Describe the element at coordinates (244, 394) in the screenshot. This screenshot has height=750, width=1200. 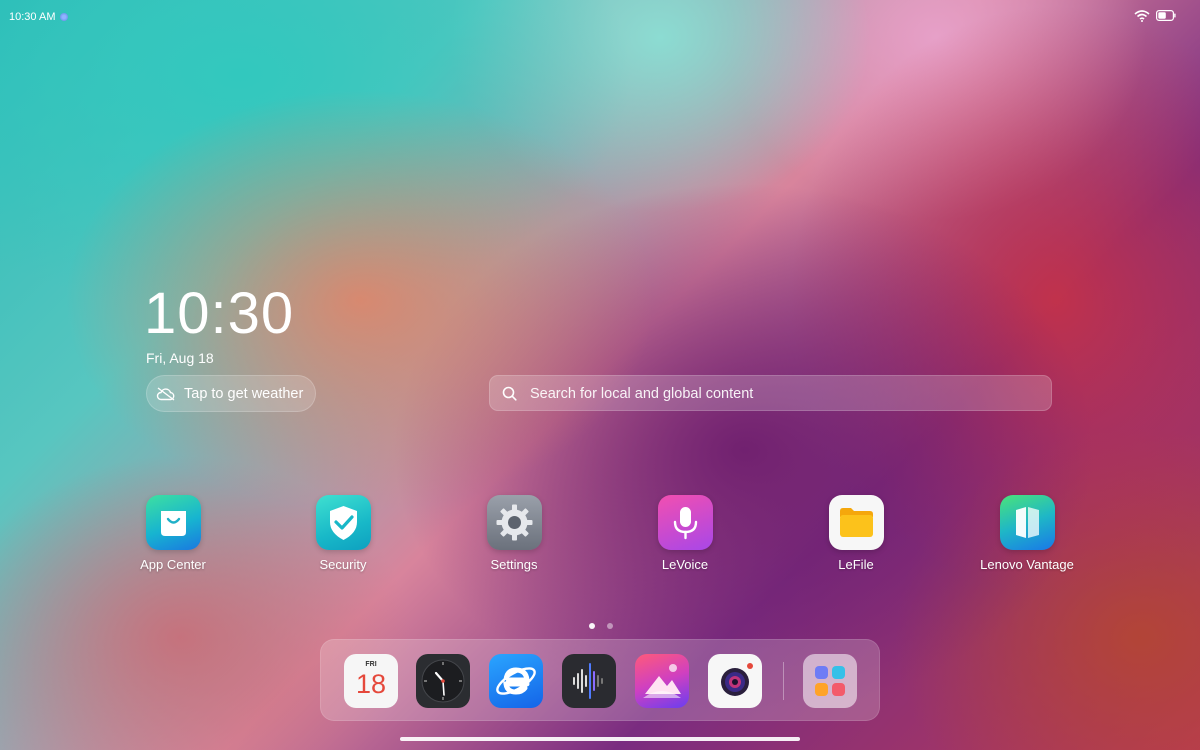
I see `weather-label: Tap to get weather` at that location.